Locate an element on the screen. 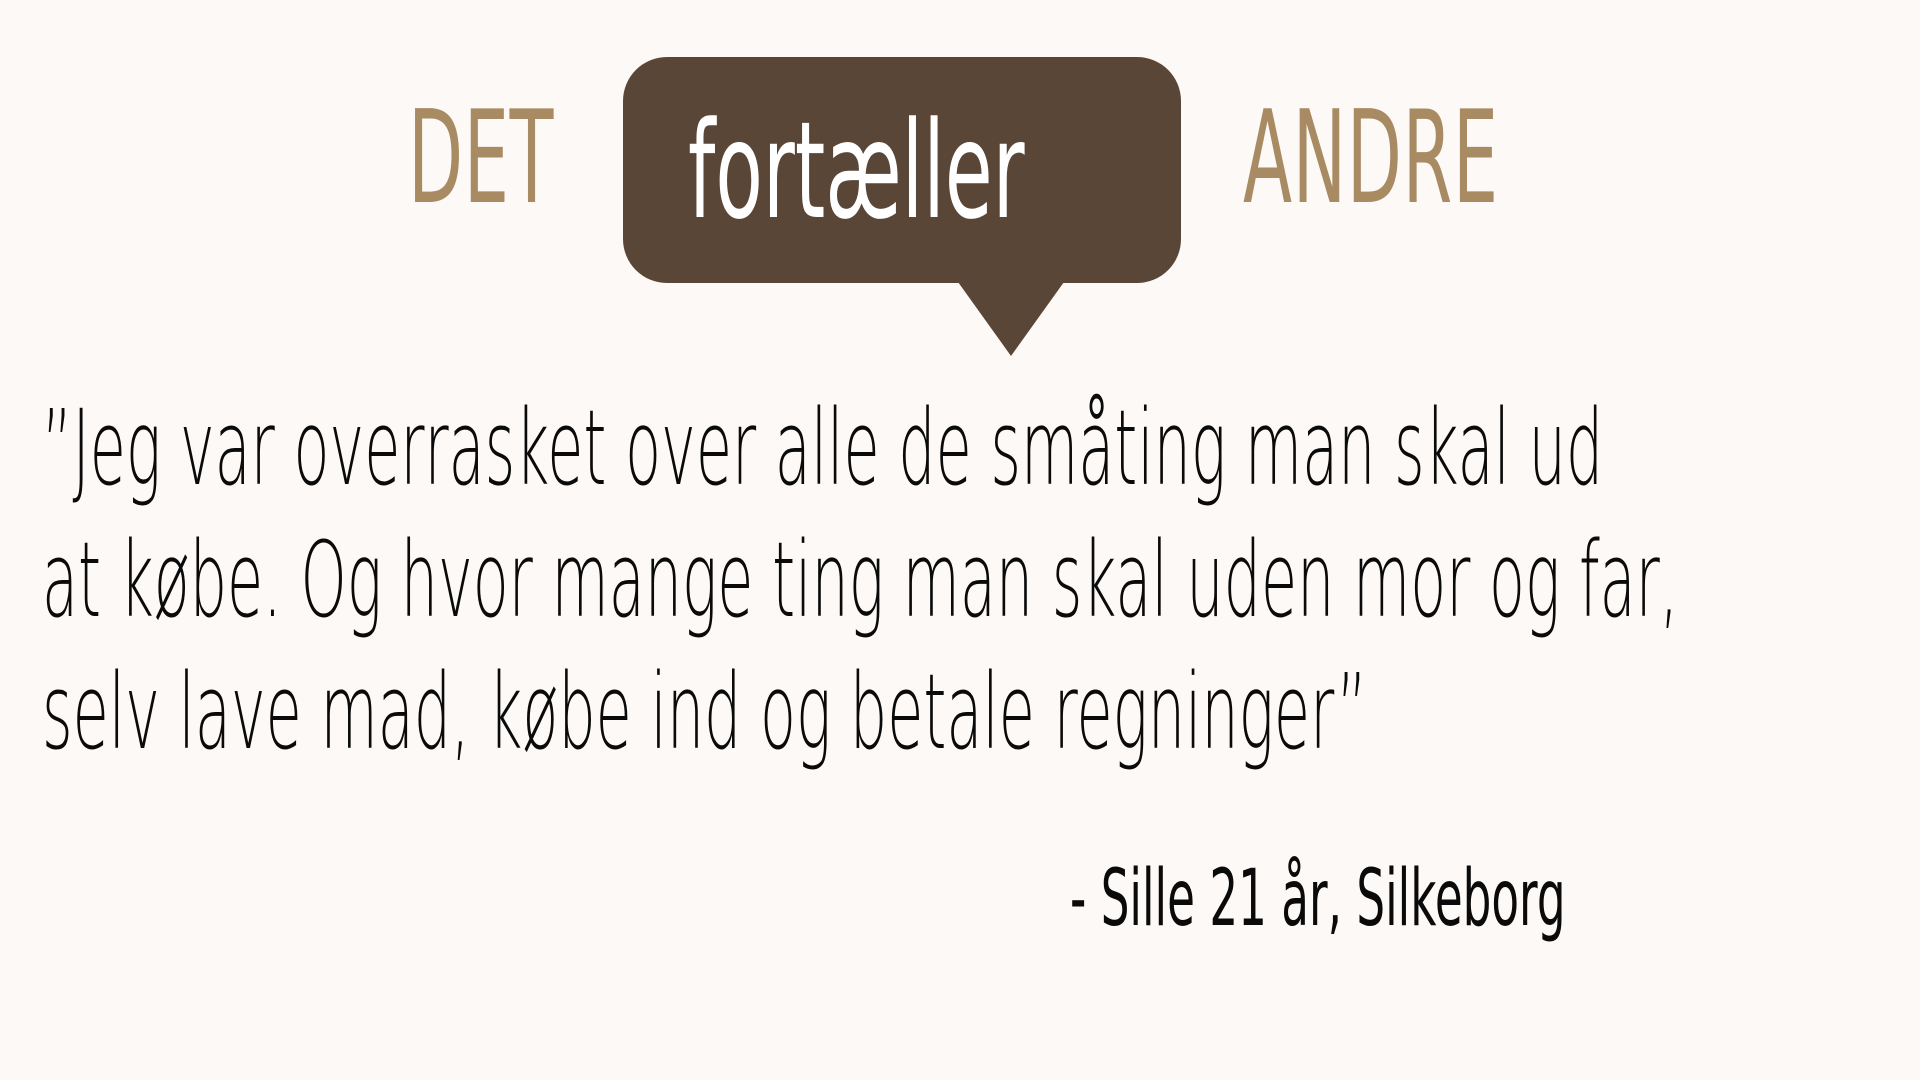 Image resolution: width=1920 pixels, height=1080 pixels. speech-bubble-text: fortæller is located at coordinates (856, 171).